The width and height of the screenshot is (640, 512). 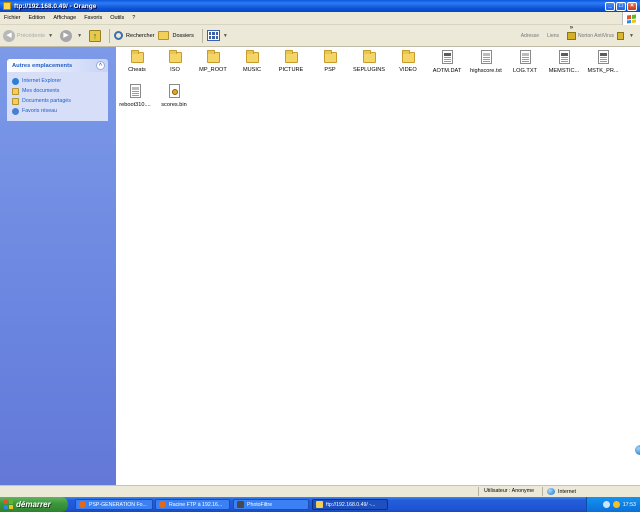 What do you see at coordinates (486, 66) in the screenshot?
I see `file-item: highscore.txt` at bounding box center [486, 66].